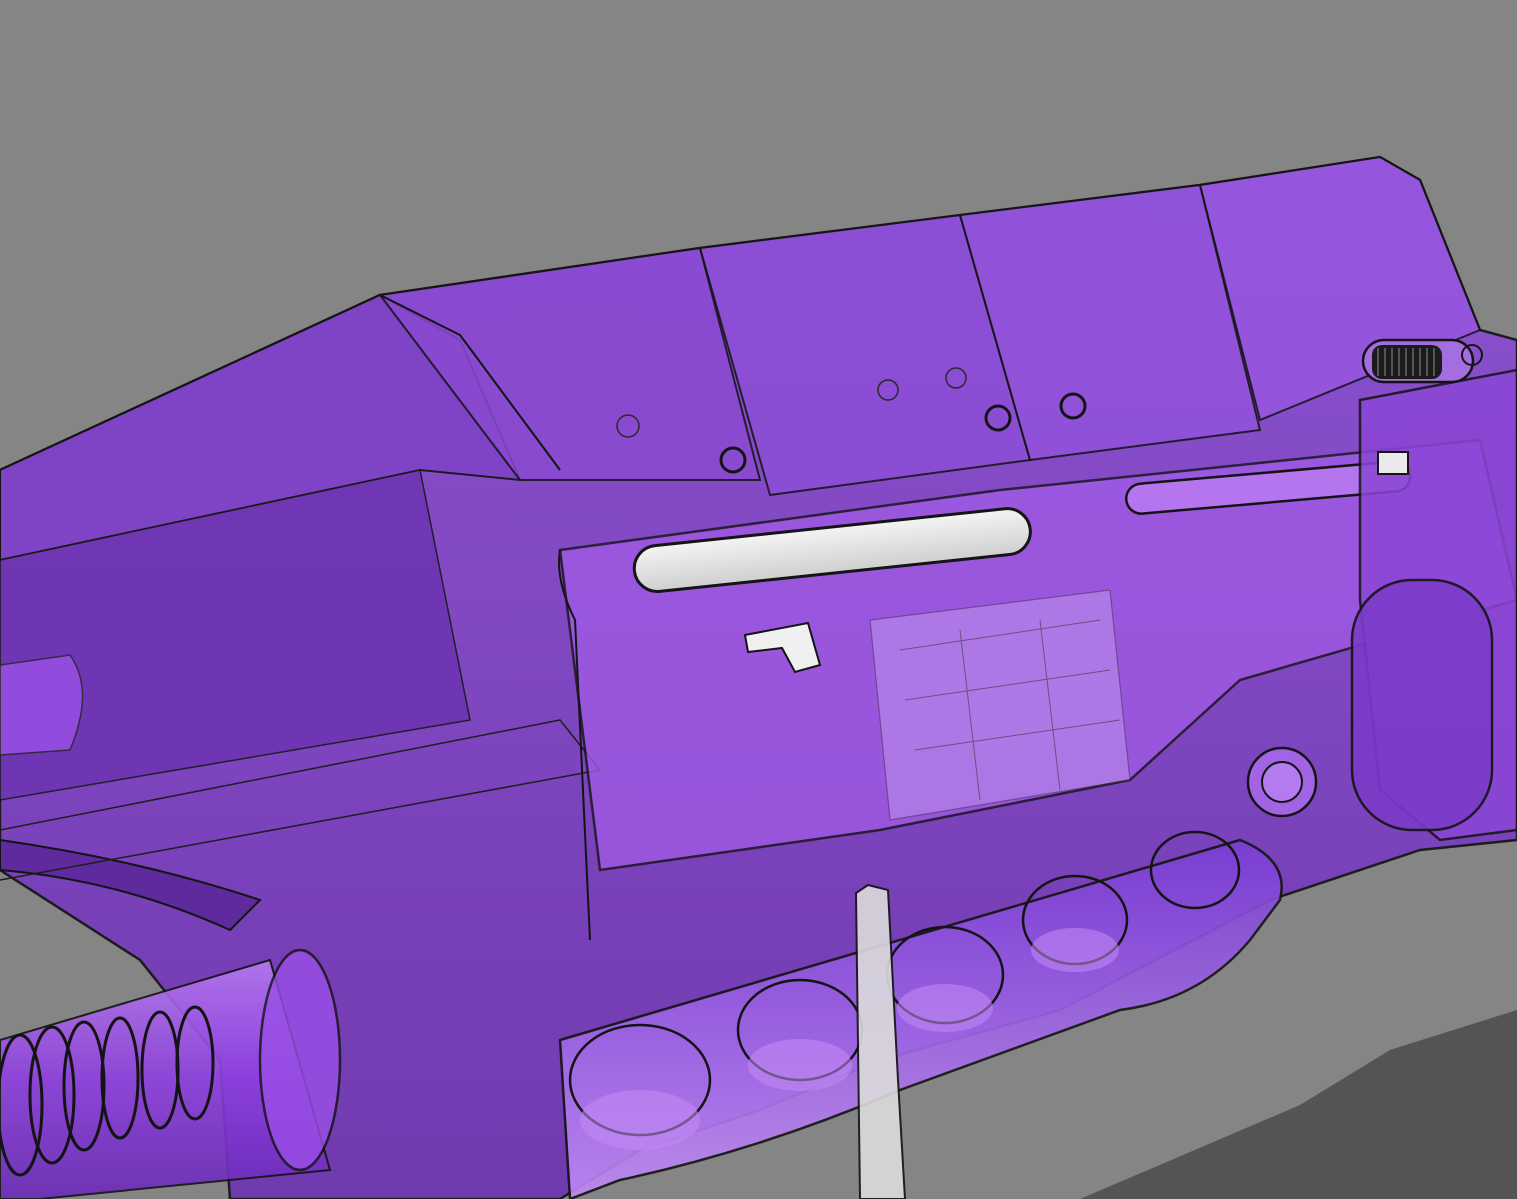  Describe the element at coordinates (300, 1060) in the screenshot. I see `barrel-end` at that location.